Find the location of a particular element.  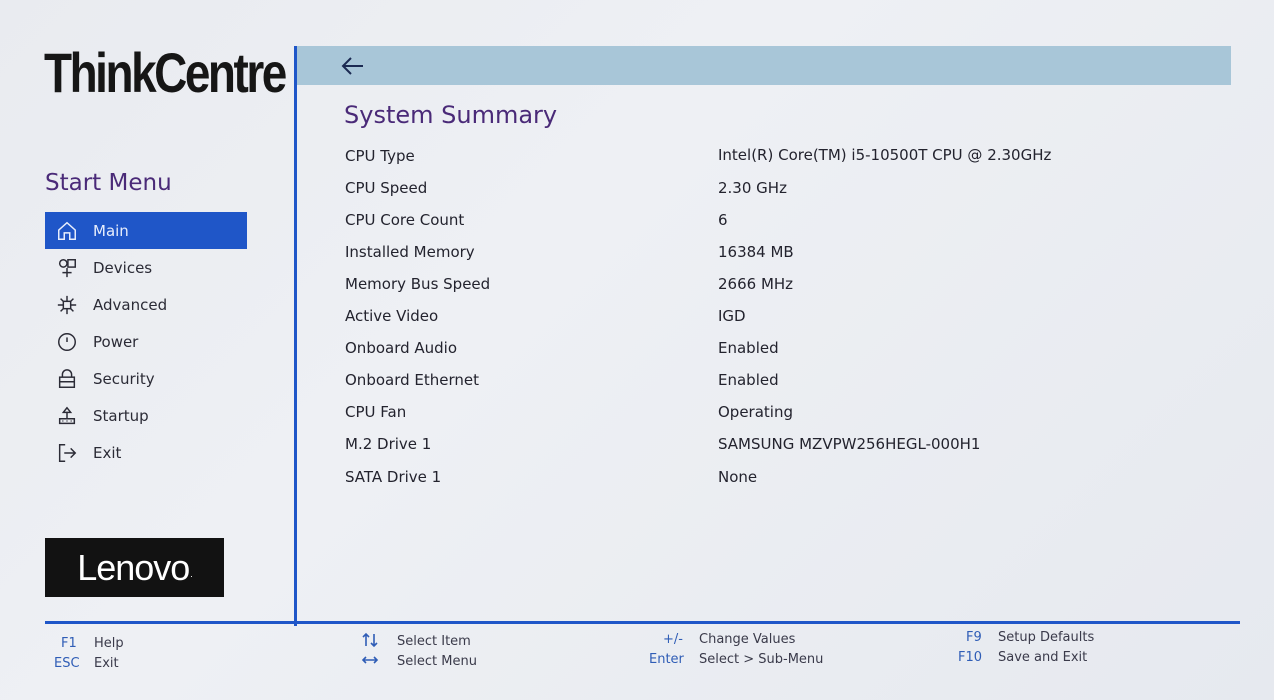

devices-icon is located at coordinates (67, 268).